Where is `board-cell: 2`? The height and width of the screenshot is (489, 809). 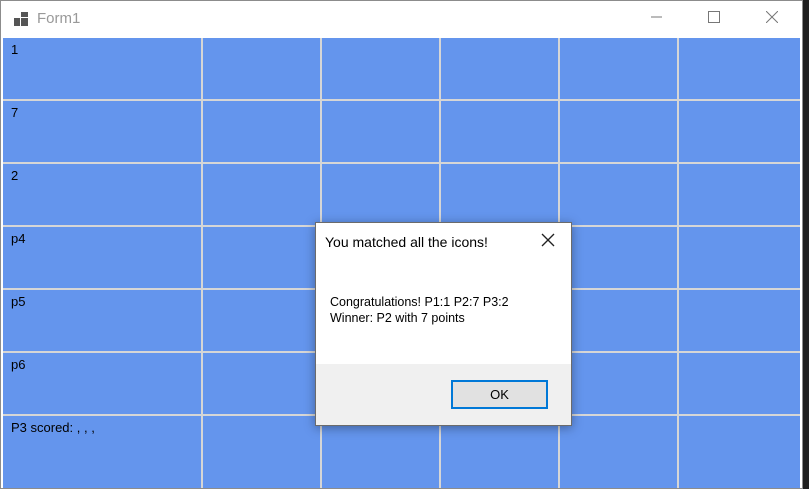 board-cell: 2 is located at coordinates (102, 194).